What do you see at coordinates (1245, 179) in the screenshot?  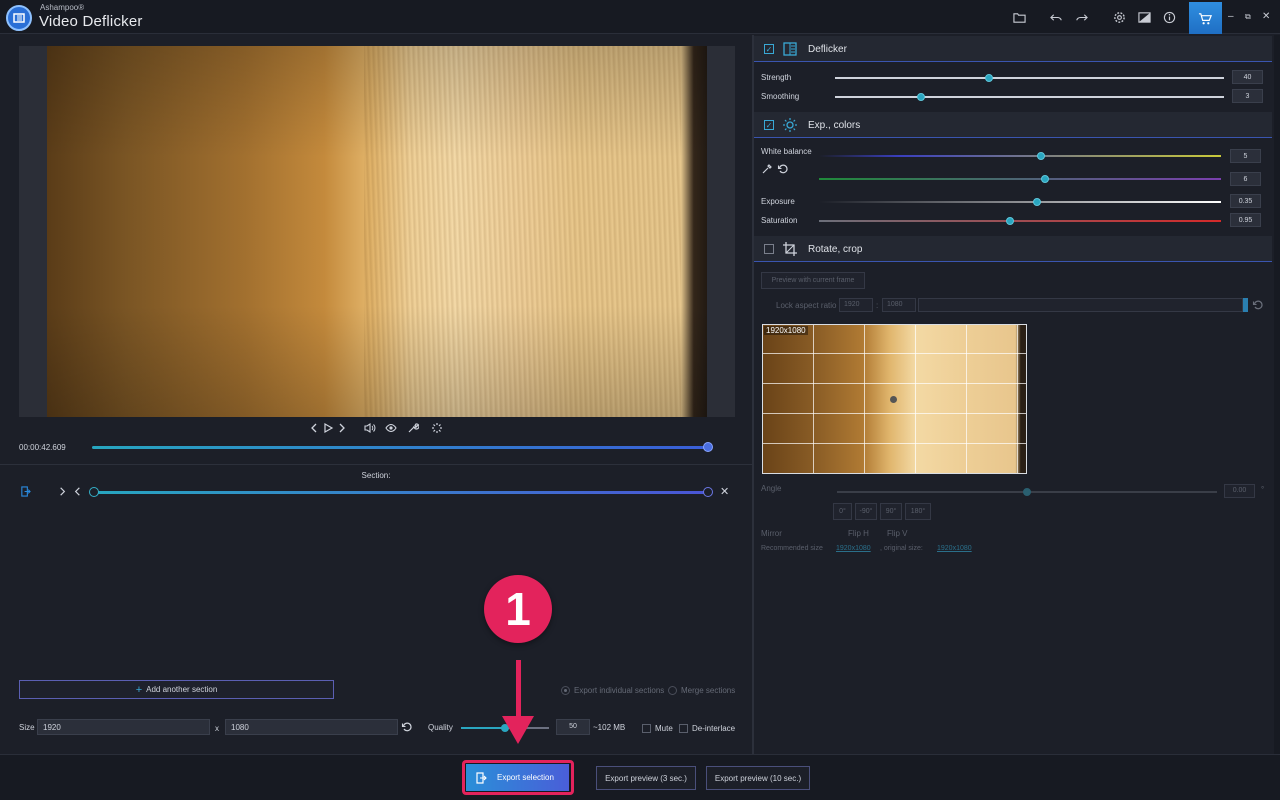 I see `wb-tint-value: 6` at bounding box center [1245, 179].